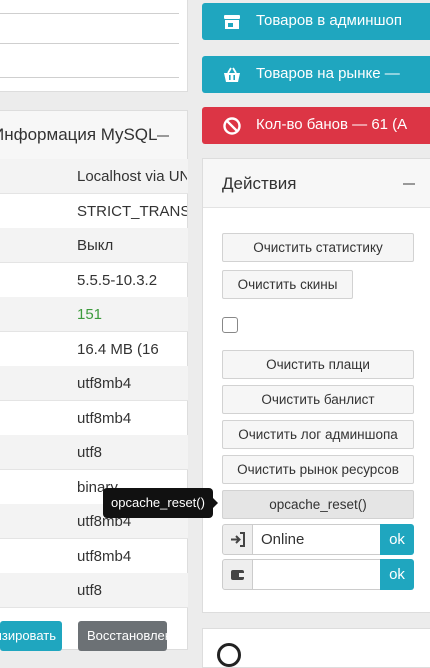 The width and height of the screenshot is (430, 668). Describe the element at coordinates (28, 635) in the screenshot. I see `optimize-label: Оптимизировать` at that location.